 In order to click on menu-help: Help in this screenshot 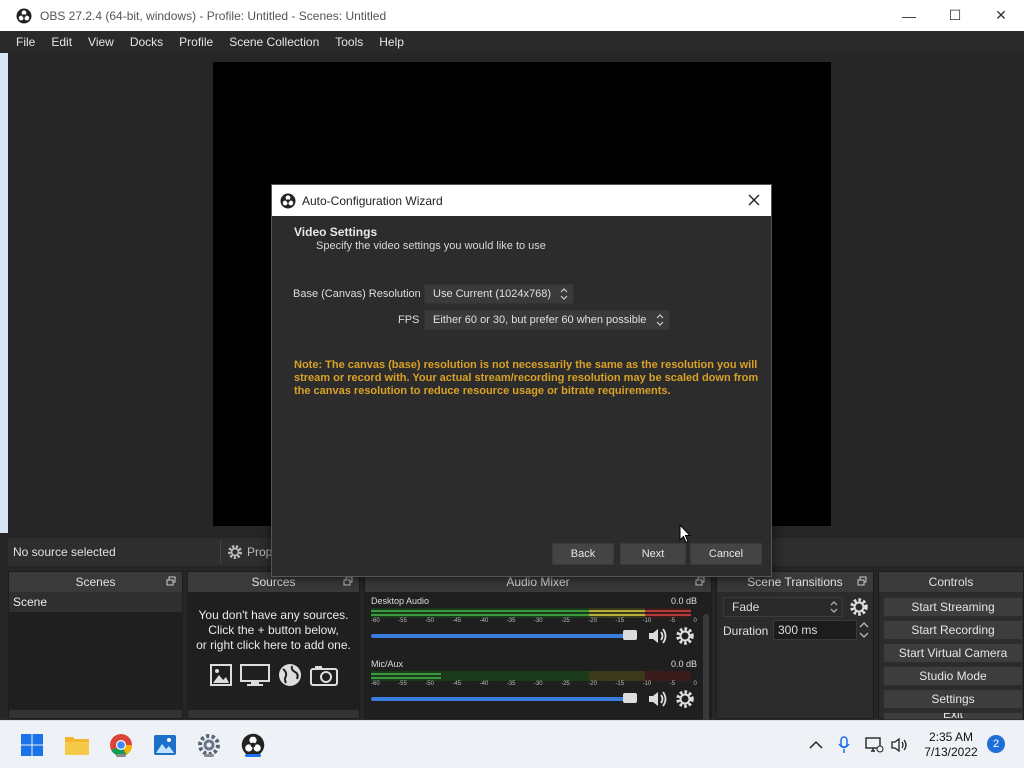, I will do `click(391, 42)`.